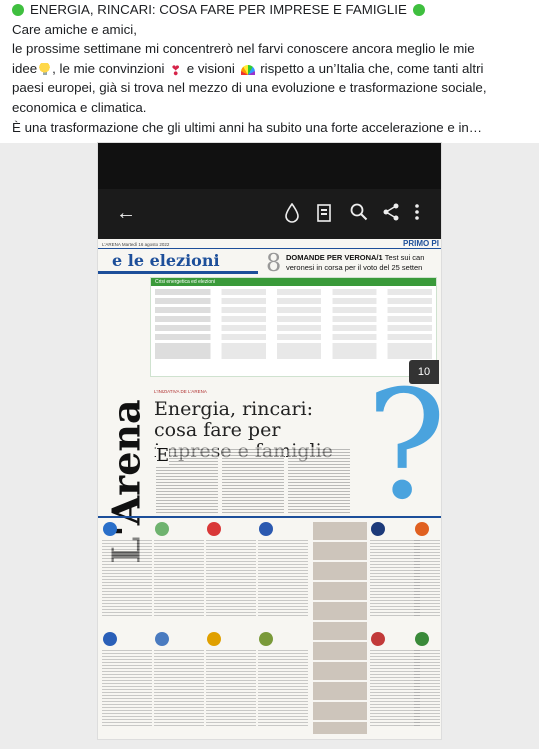 The image size is (539, 749). I want to click on article-kicker: L'INIZIATIVA DE L'ARENA, so click(180, 391).